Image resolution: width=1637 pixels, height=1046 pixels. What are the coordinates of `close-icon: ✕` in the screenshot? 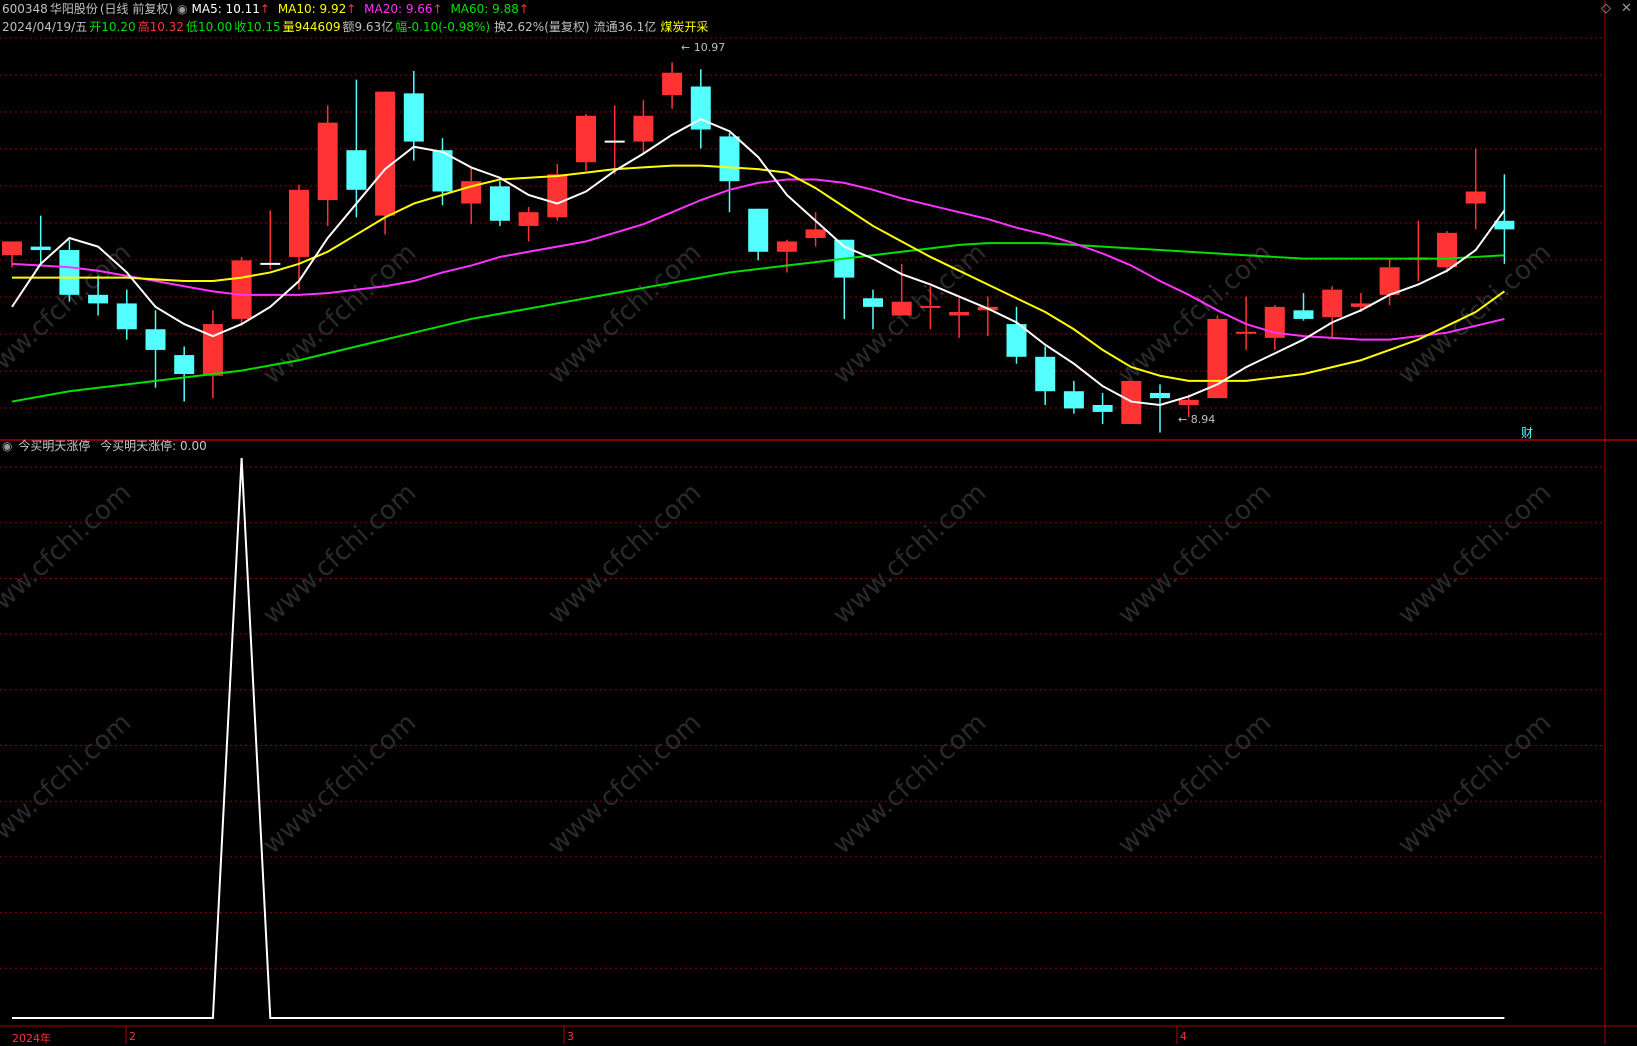 It's located at (1626, 8).